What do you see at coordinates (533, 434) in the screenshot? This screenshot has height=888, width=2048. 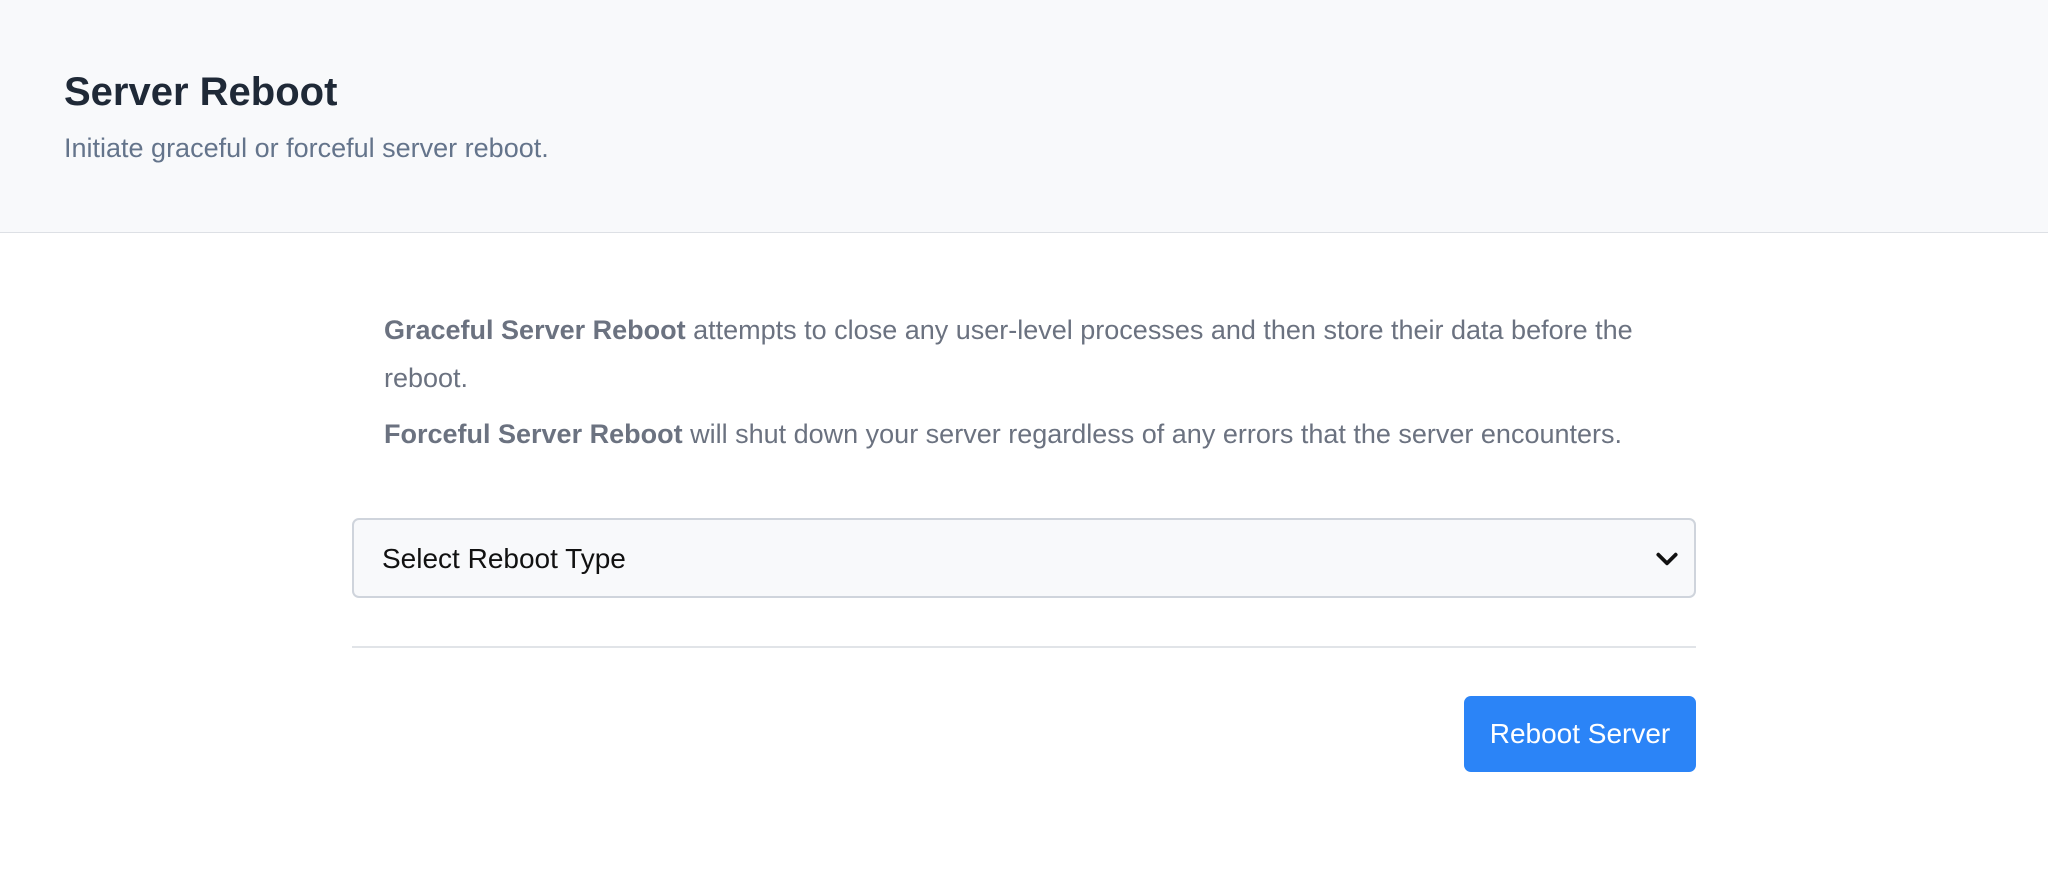 I see `forceful-label: Forceful Server Reboot` at bounding box center [533, 434].